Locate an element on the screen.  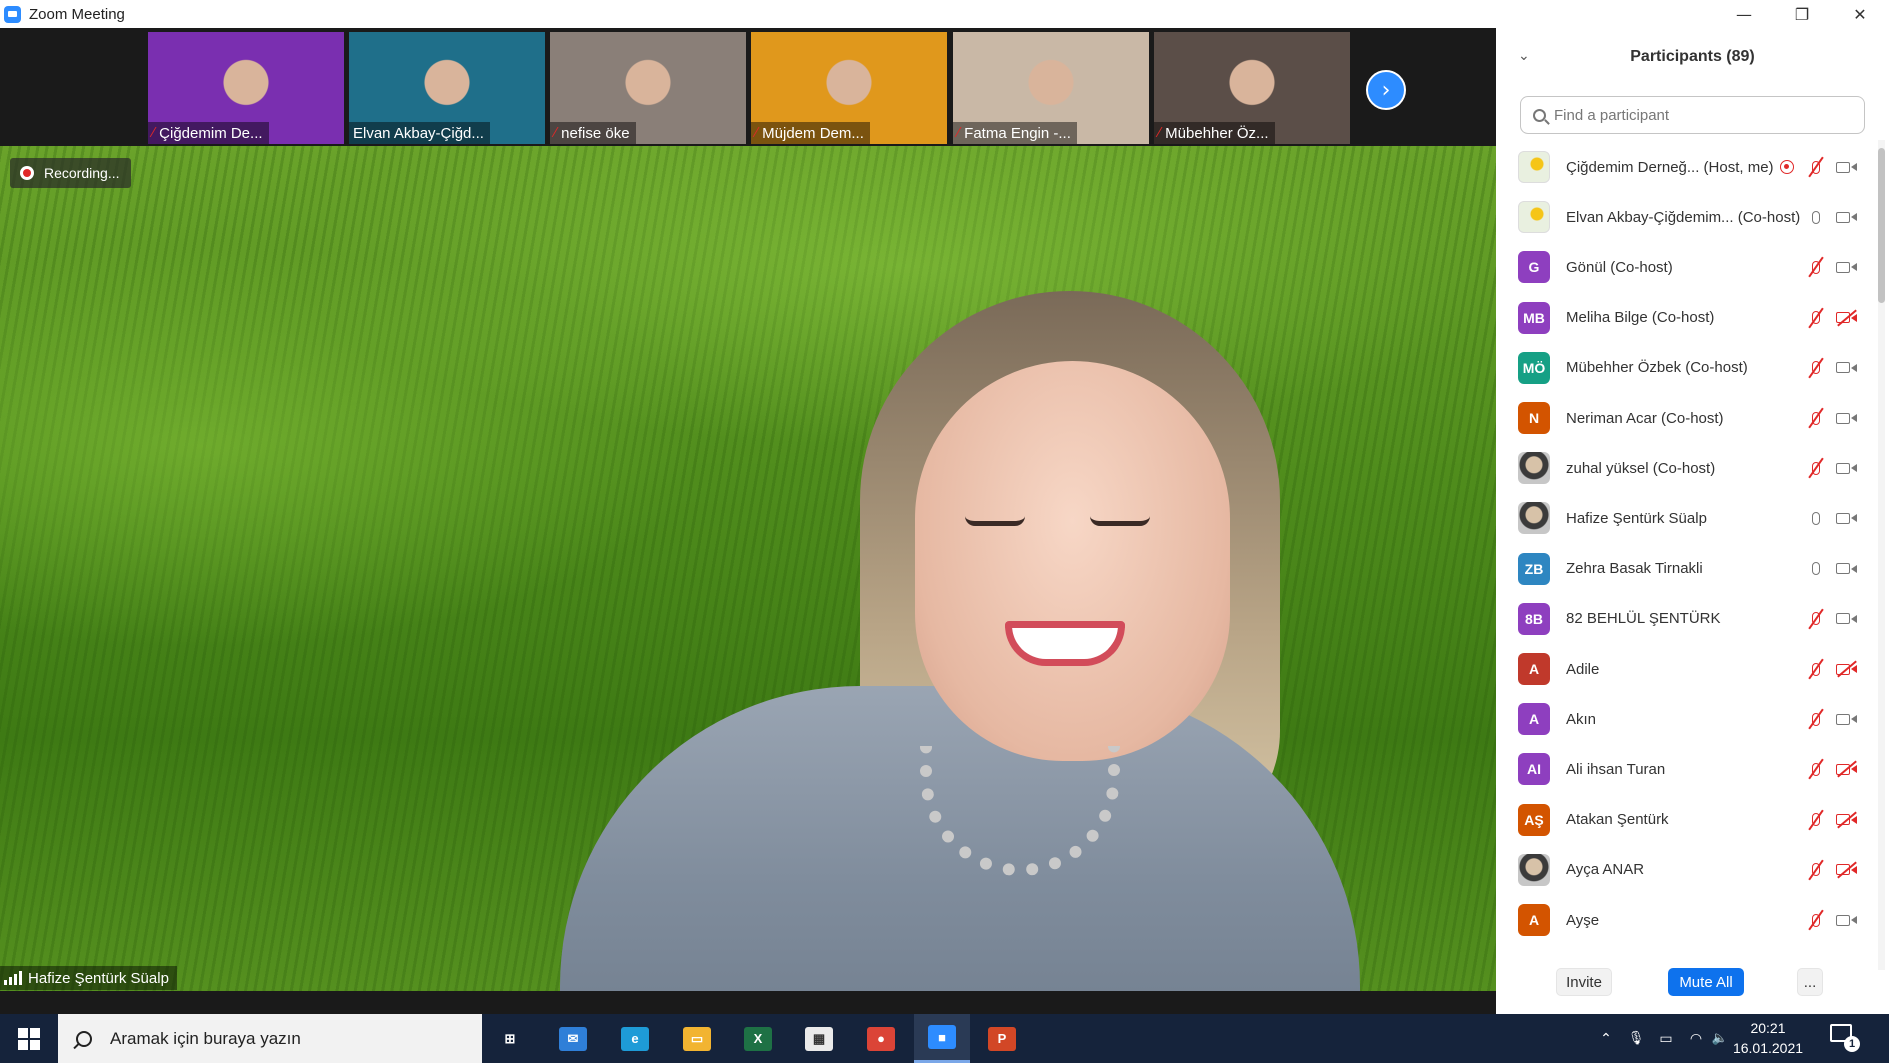
participant-search is located at coordinates (1692, 115).